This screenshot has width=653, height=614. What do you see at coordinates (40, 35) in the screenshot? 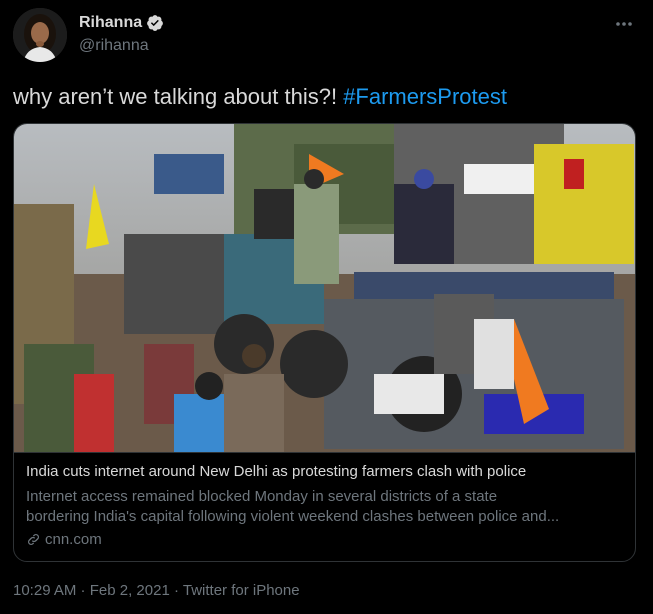
I see `avatar` at bounding box center [40, 35].